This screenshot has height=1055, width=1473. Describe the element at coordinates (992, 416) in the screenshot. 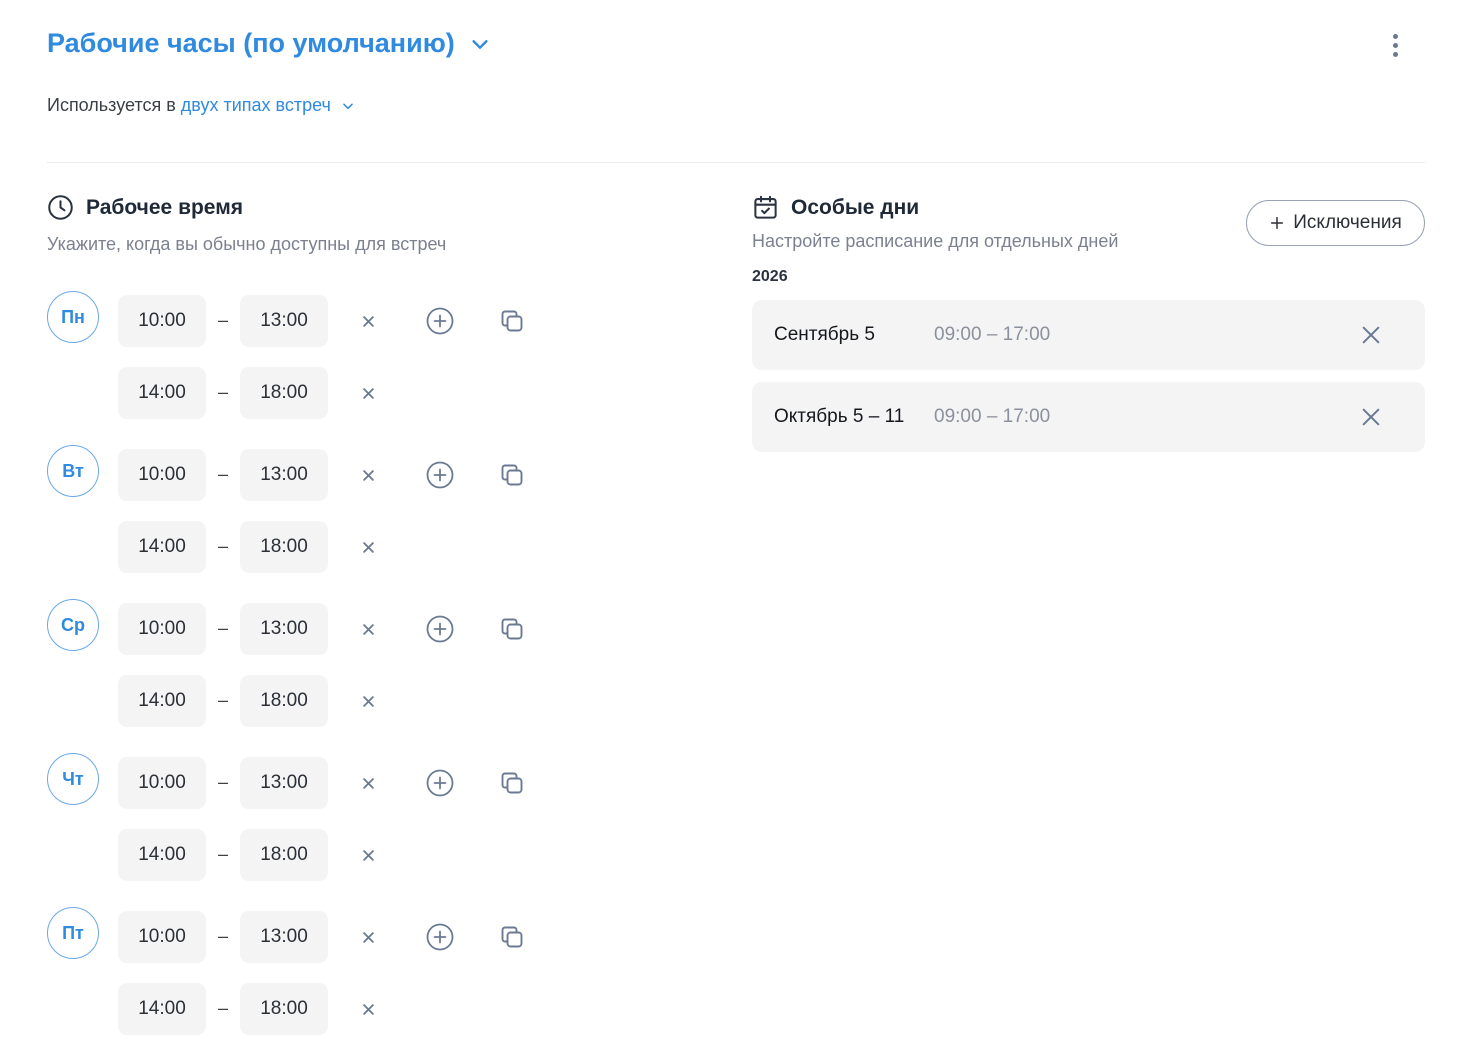

I see `special-day-time: 09:00 – 17:00` at that location.